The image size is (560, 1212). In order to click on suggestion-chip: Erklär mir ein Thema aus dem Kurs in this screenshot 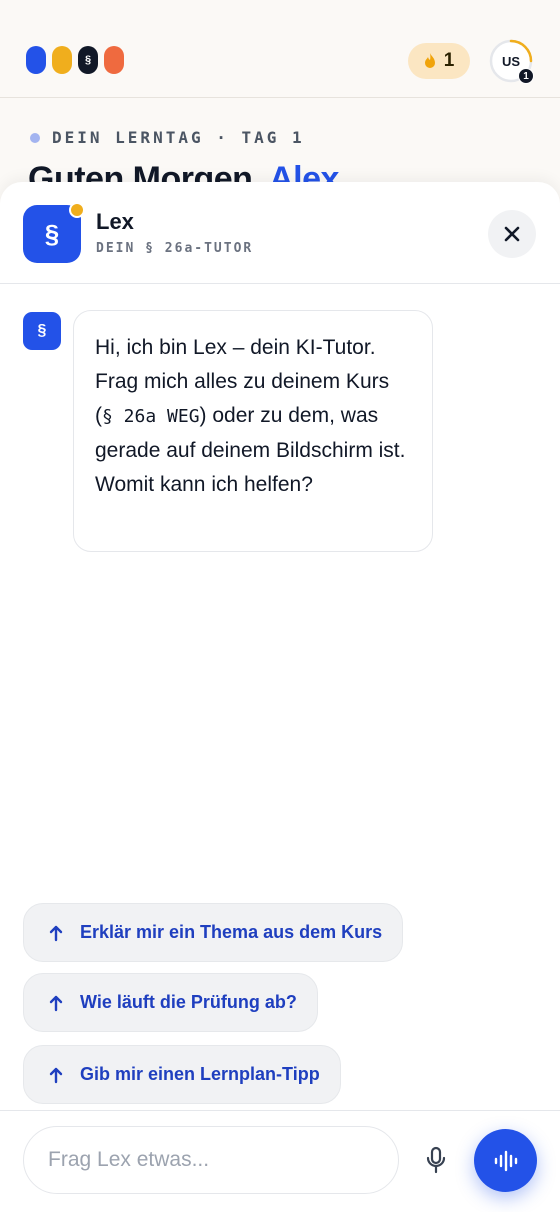, I will do `click(213, 932)`.